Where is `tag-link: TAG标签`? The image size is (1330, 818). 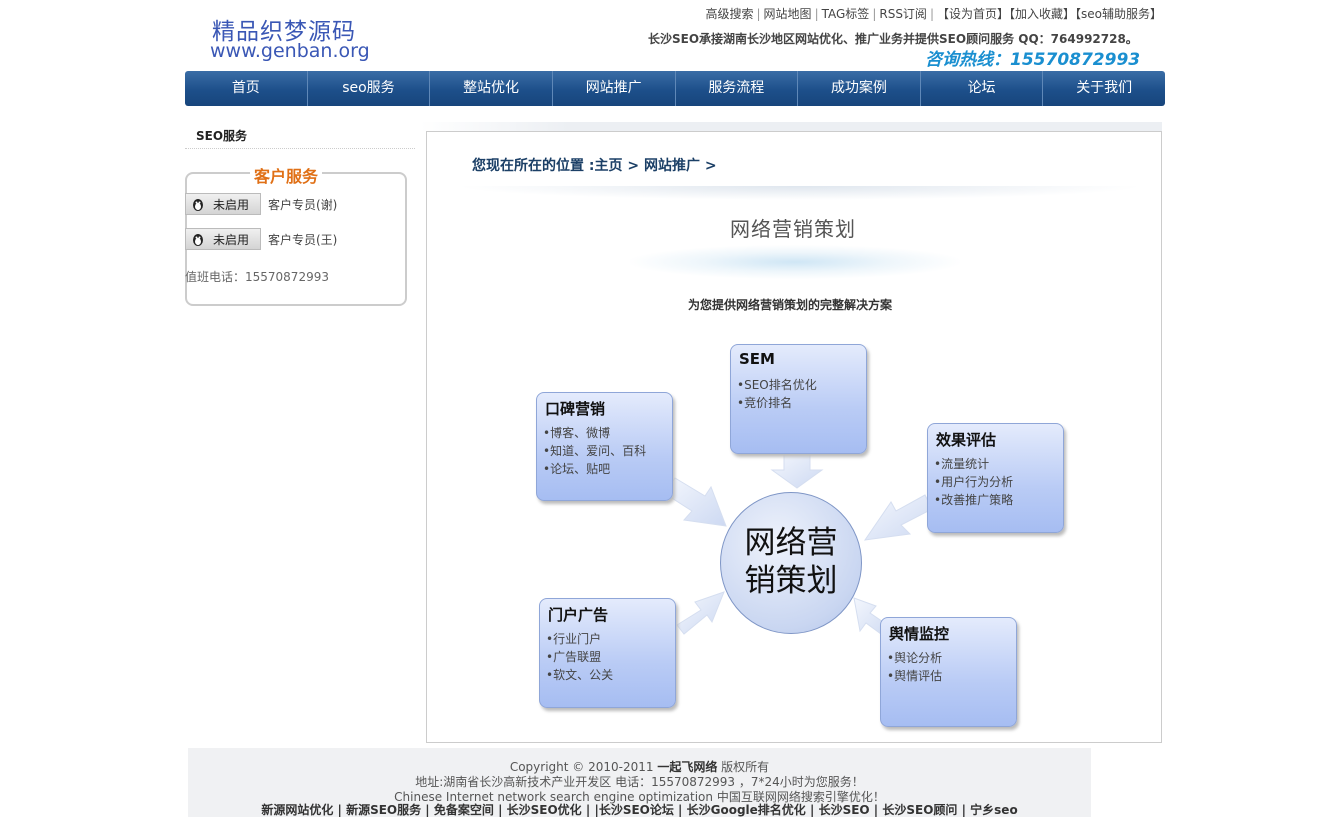
tag-link: TAG标签 is located at coordinates (846, 14).